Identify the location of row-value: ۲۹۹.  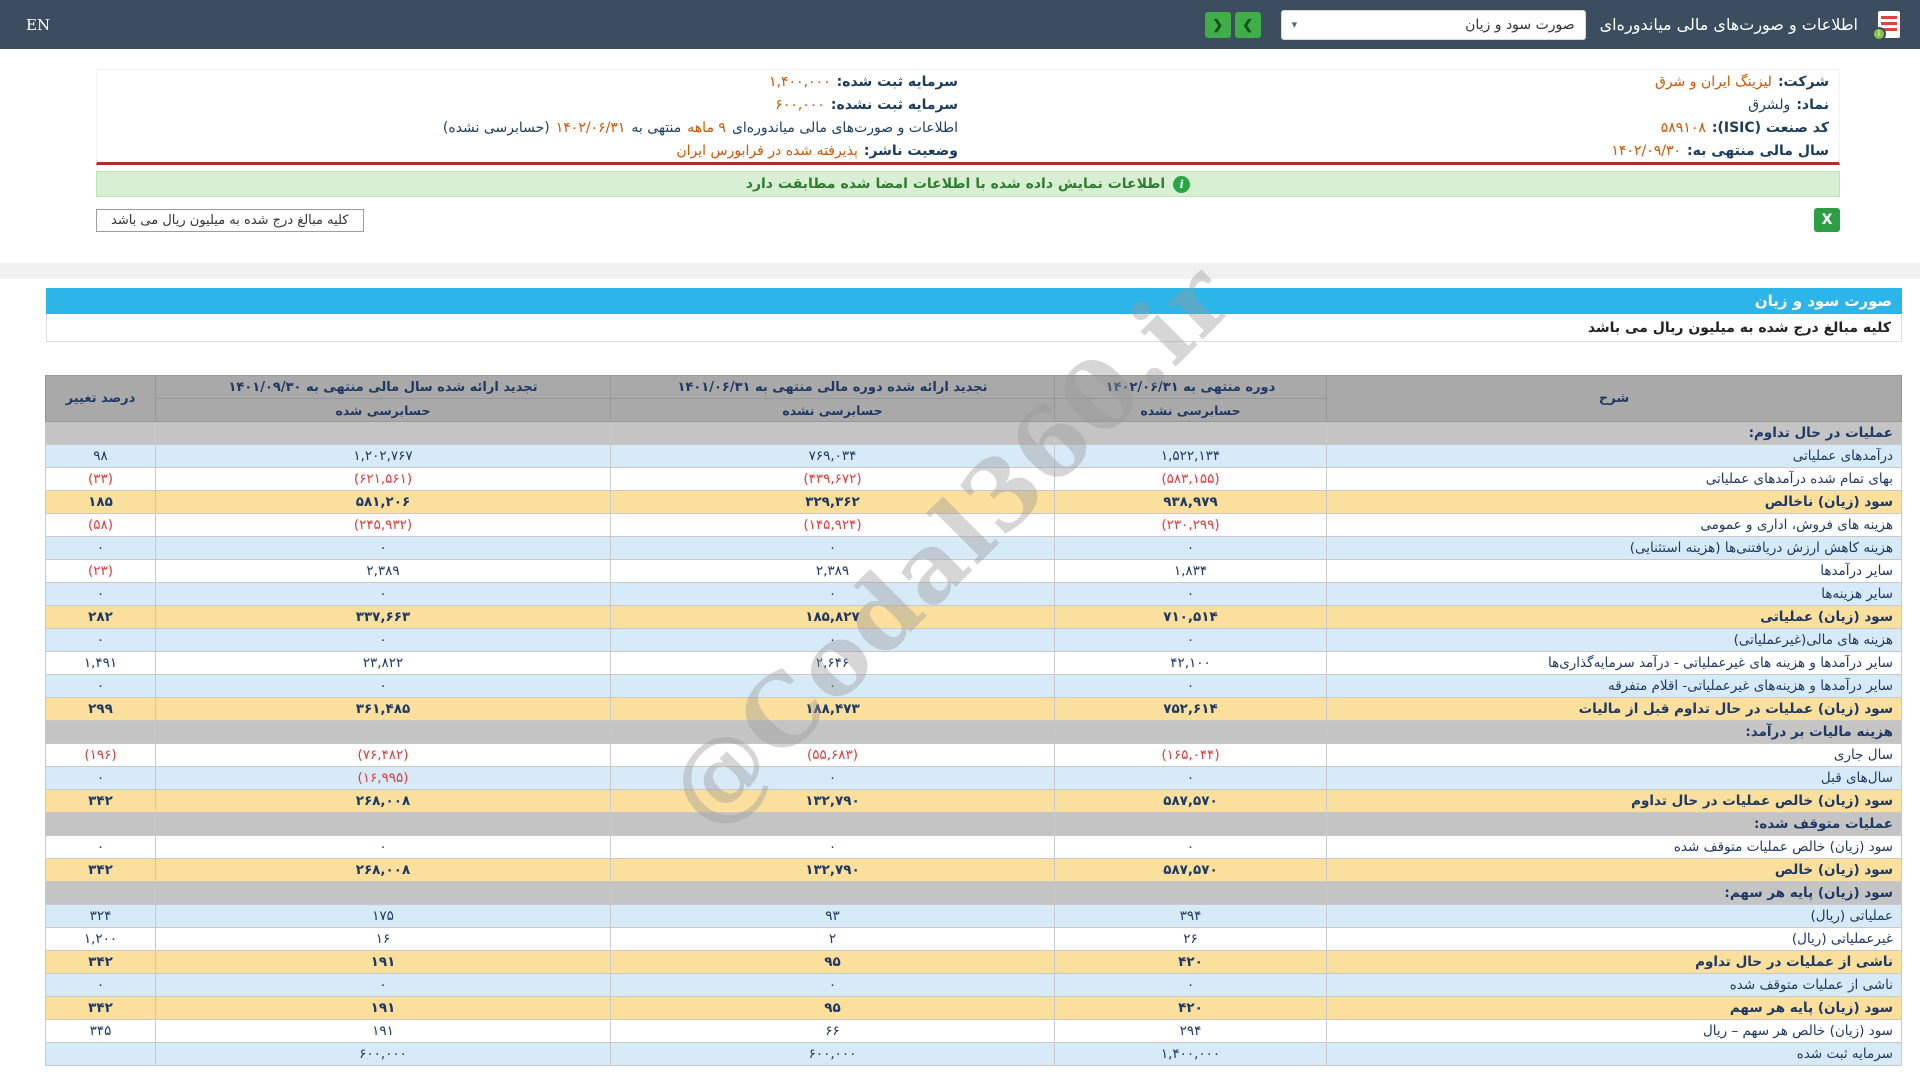
(100, 709).